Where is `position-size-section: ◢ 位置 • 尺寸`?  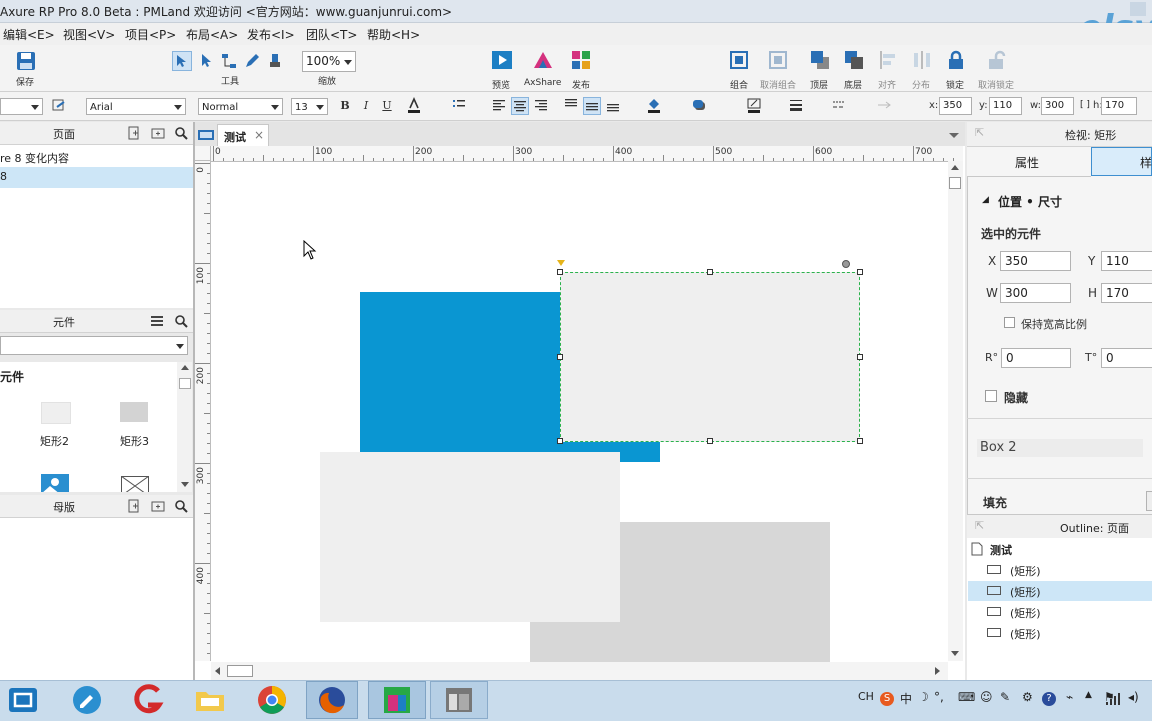
position-size-section: ◢ 位置 • 尺寸 is located at coordinates (1065, 201).